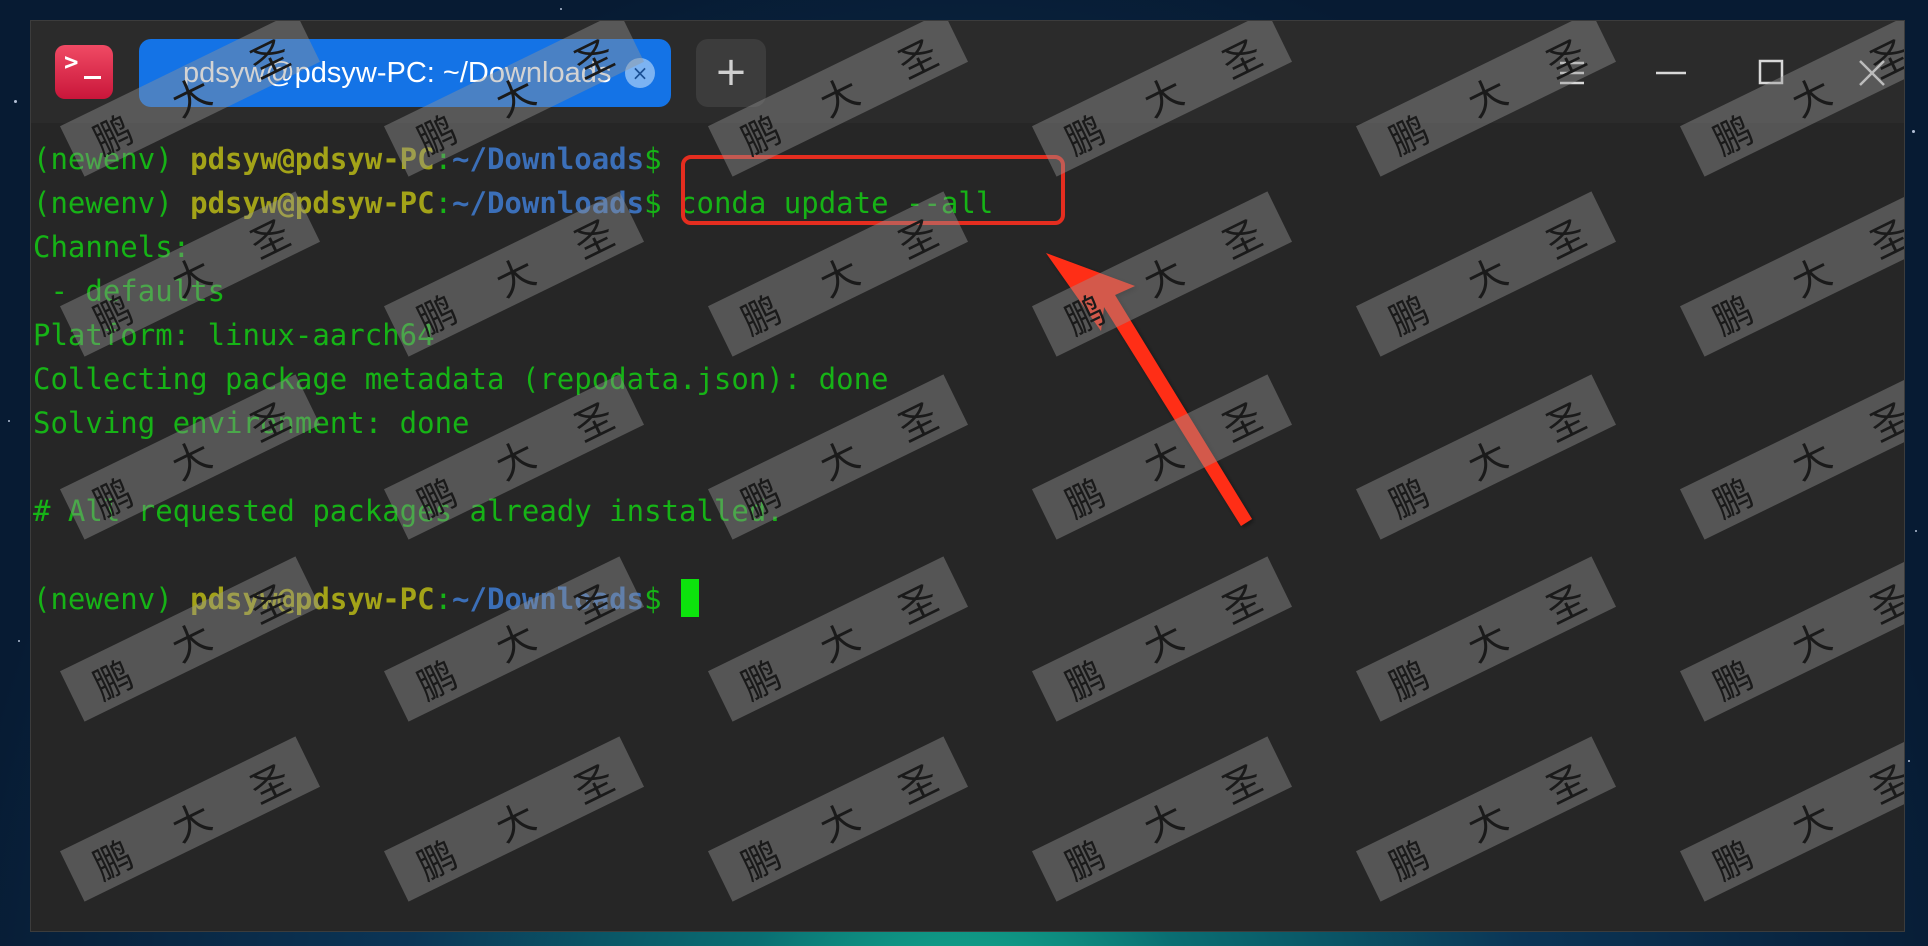  What do you see at coordinates (1149, 389) in the screenshot?
I see `annotation-arrow-icon` at bounding box center [1149, 389].